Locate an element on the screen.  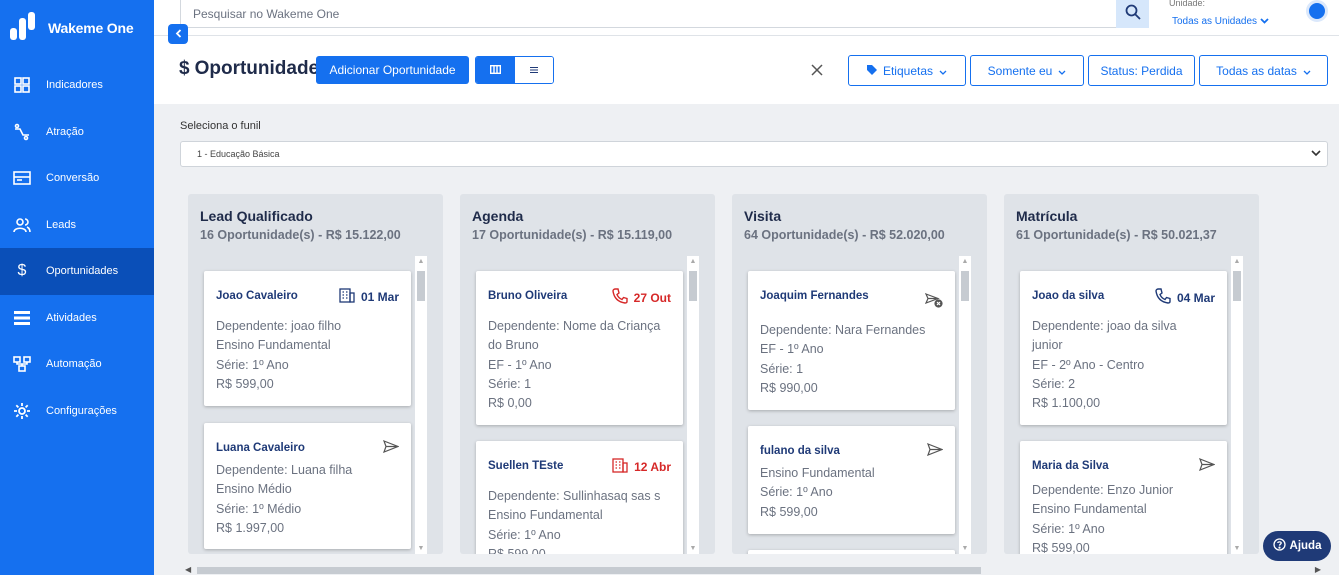
card-meta: 04 Mar is located at coordinates (1185, 297).